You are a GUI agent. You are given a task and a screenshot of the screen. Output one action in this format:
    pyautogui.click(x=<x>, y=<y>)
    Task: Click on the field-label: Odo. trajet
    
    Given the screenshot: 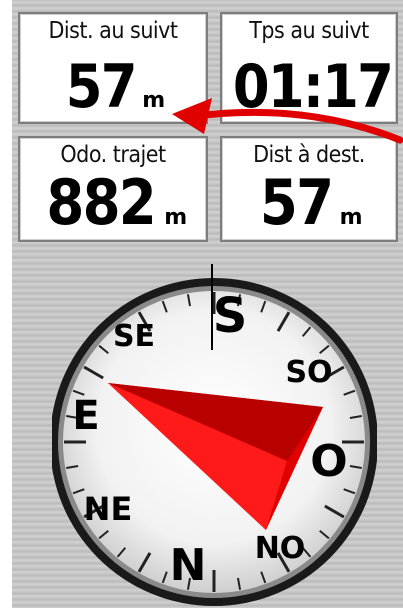 What is the action you would take?
    pyautogui.click(x=113, y=155)
    